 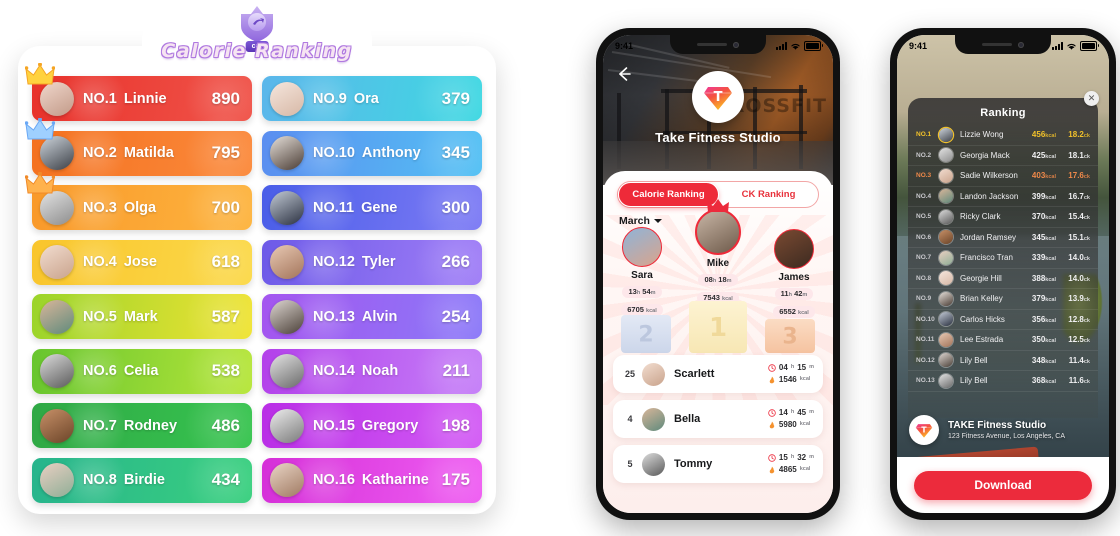 What do you see at coordinates (334, 480) in the screenshot?
I see `rank-number: NO.16` at bounding box center [334, 480].